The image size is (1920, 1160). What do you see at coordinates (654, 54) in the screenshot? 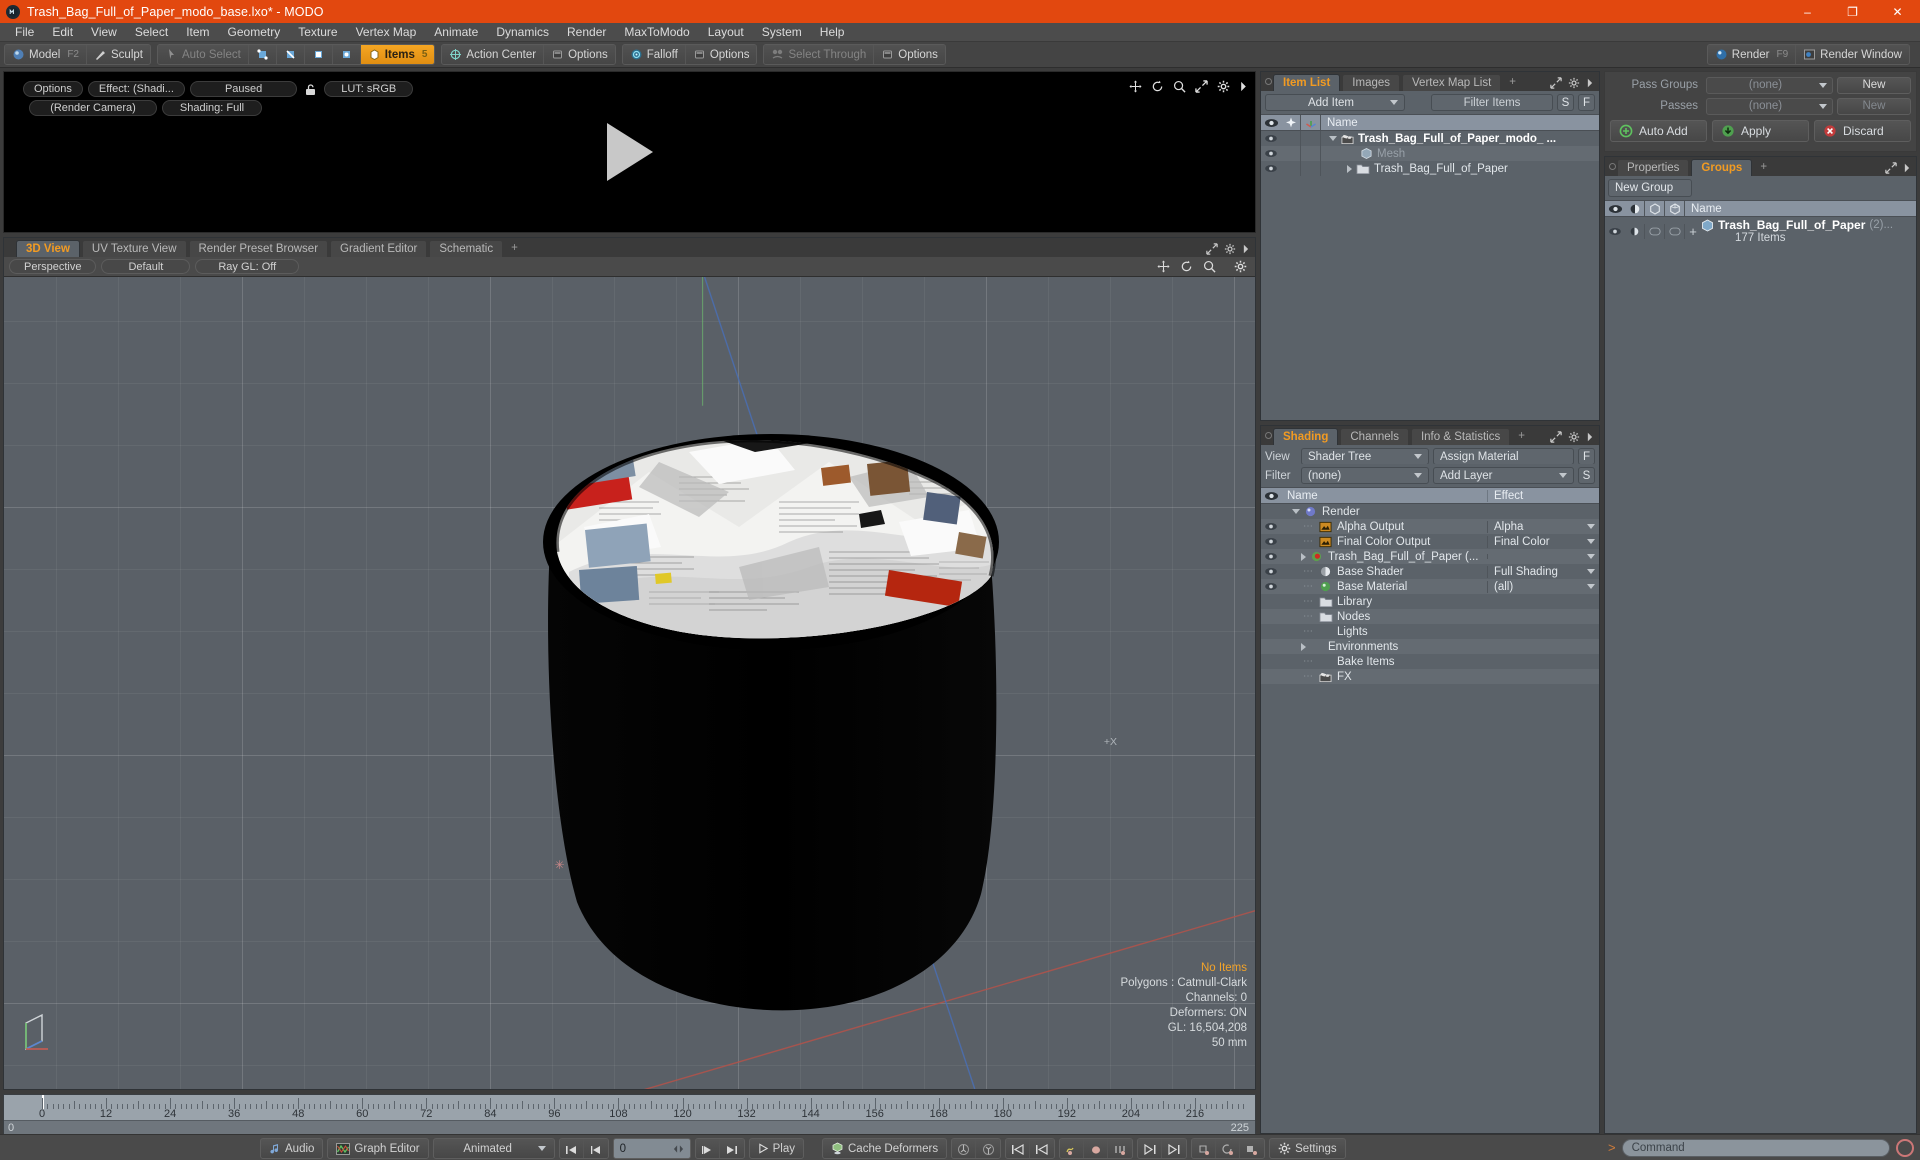
I see `tool-falloff-button: Falloff` at bounding box center [654, 54].